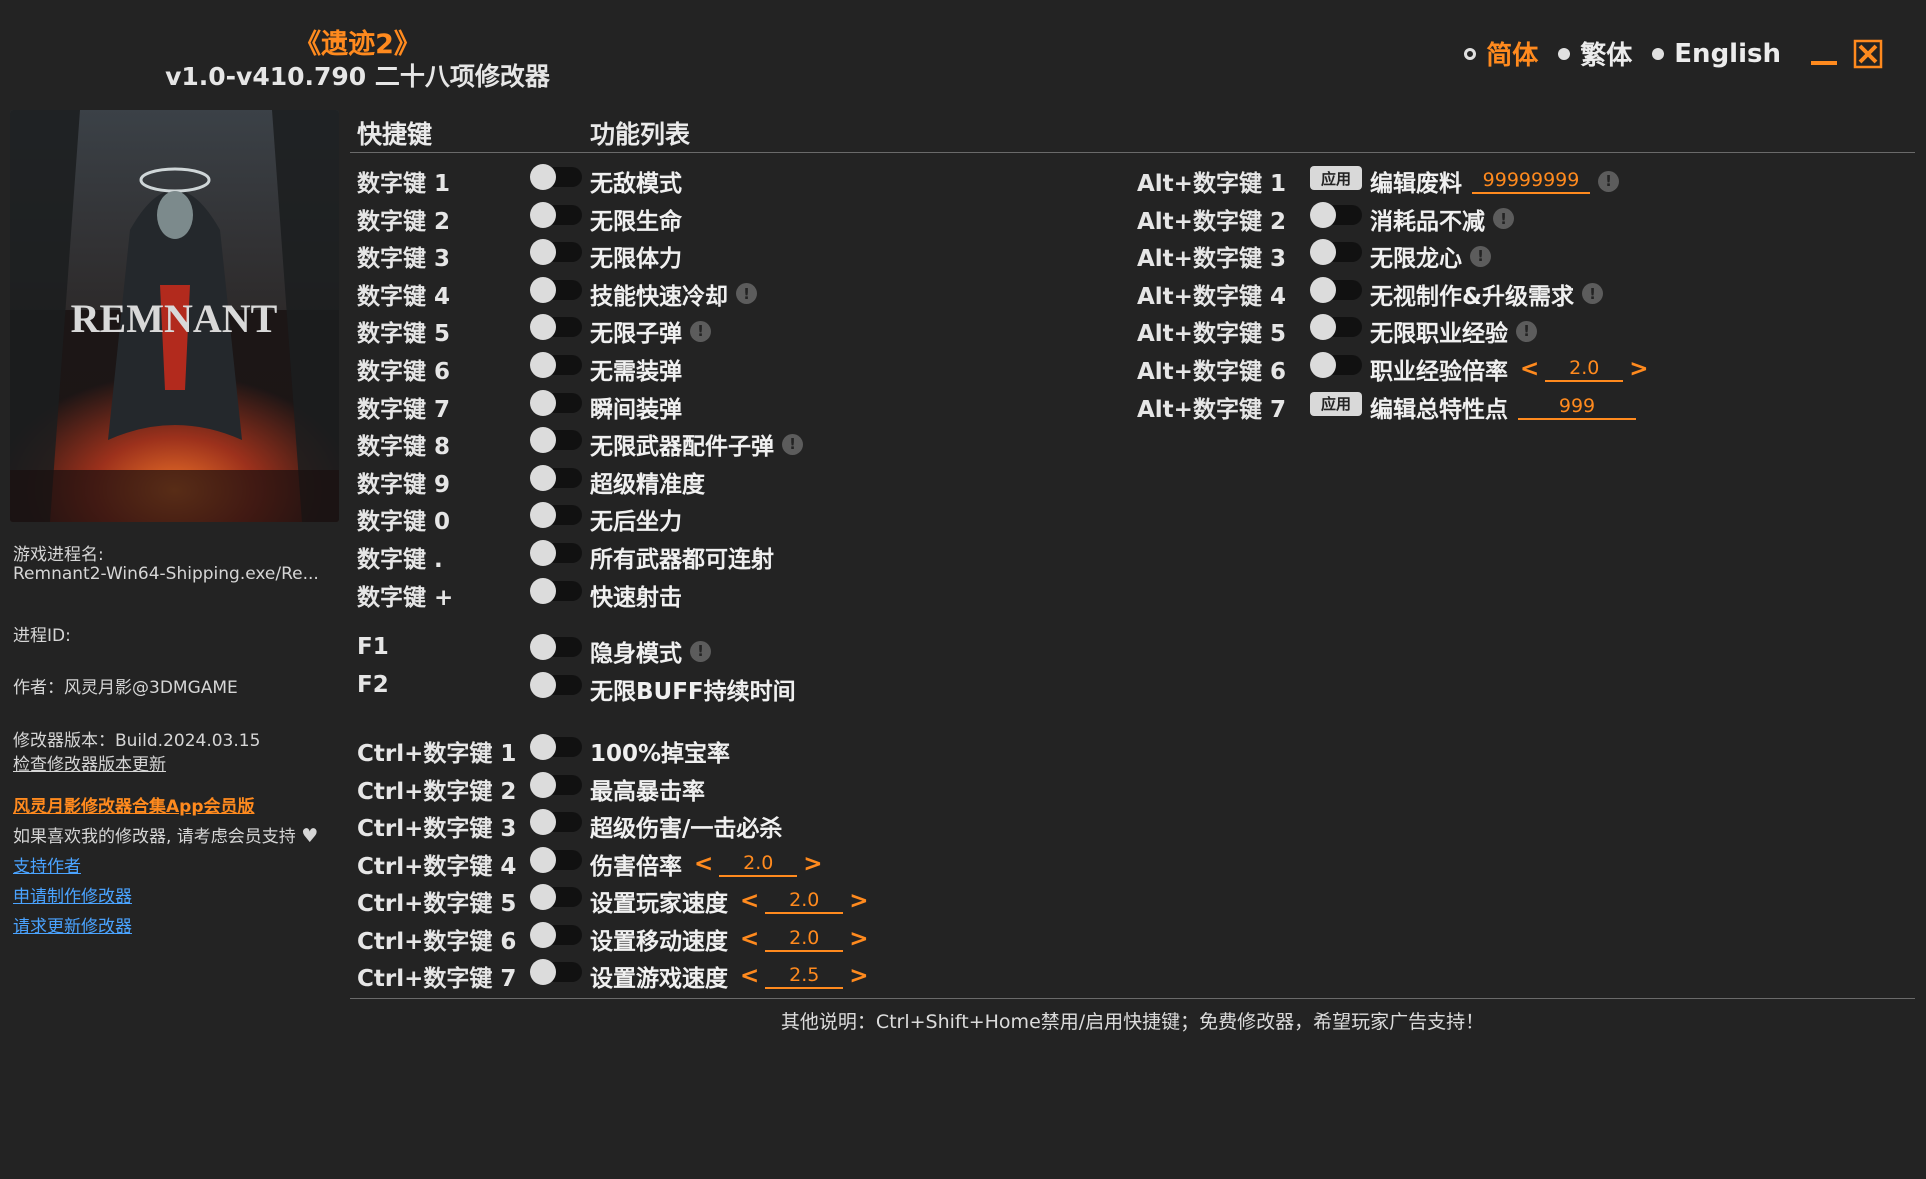 This screenshot has height=1179, width=1926. Describe the element at coordinates (89, 762) in the screenshot. I see `check-update-link: 检查修改器版本更新` at that location.